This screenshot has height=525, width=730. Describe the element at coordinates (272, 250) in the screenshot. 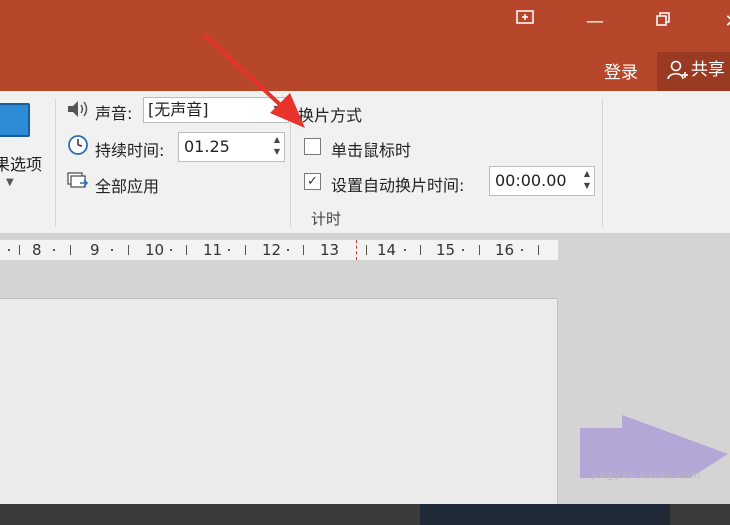

I see `ruler-number: 12` at that location.